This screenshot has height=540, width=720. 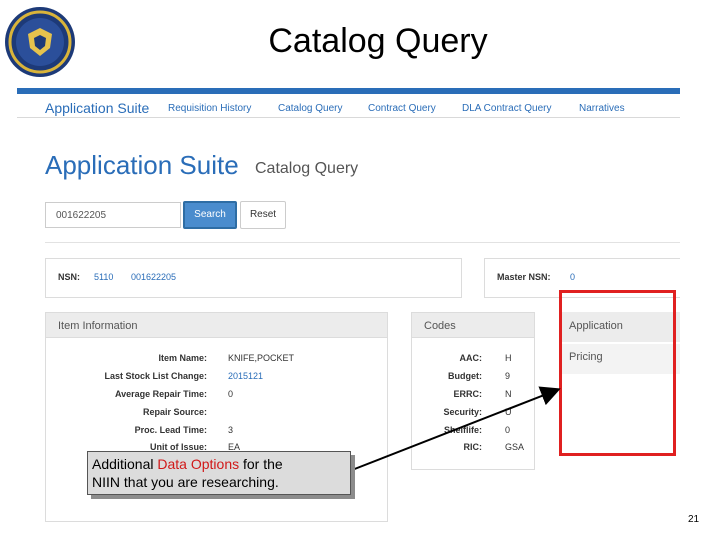 What do you see at coordinates (261, 464) in the screenshot?
I see `callout-suffix: for the` at bounding box center [261, 464].